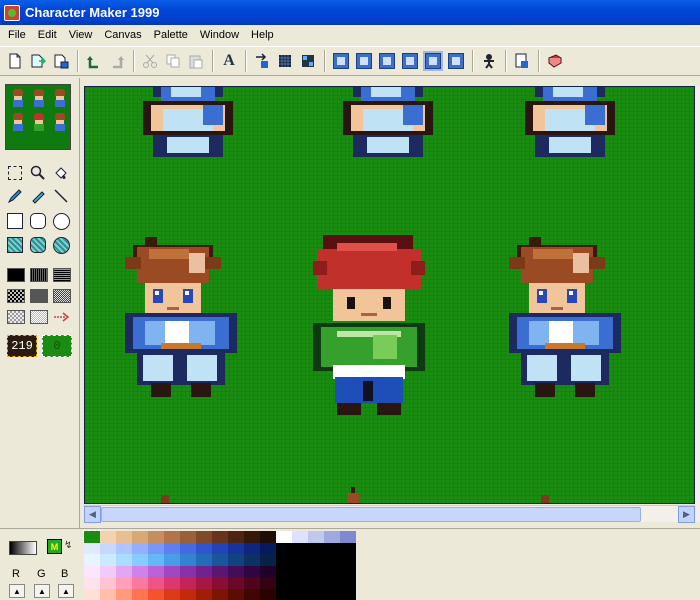 This screenshot has height=600, width=700. What do you see at coordinates (16, 317) in the screenshot?
I see `pattern-light` at bounding box center [16, 317].